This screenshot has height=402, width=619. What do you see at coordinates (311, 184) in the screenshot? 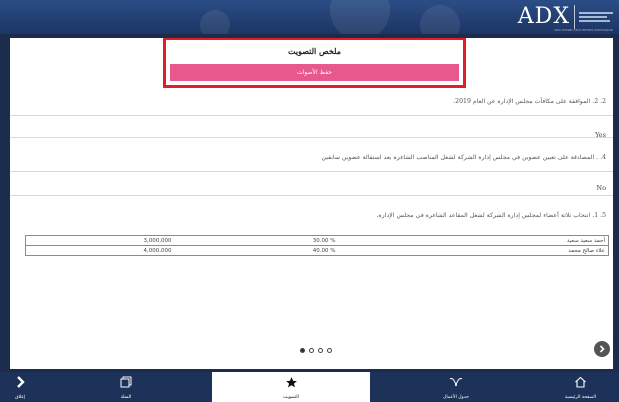
I see `answer-row: No` at bounding box center [311, 184].